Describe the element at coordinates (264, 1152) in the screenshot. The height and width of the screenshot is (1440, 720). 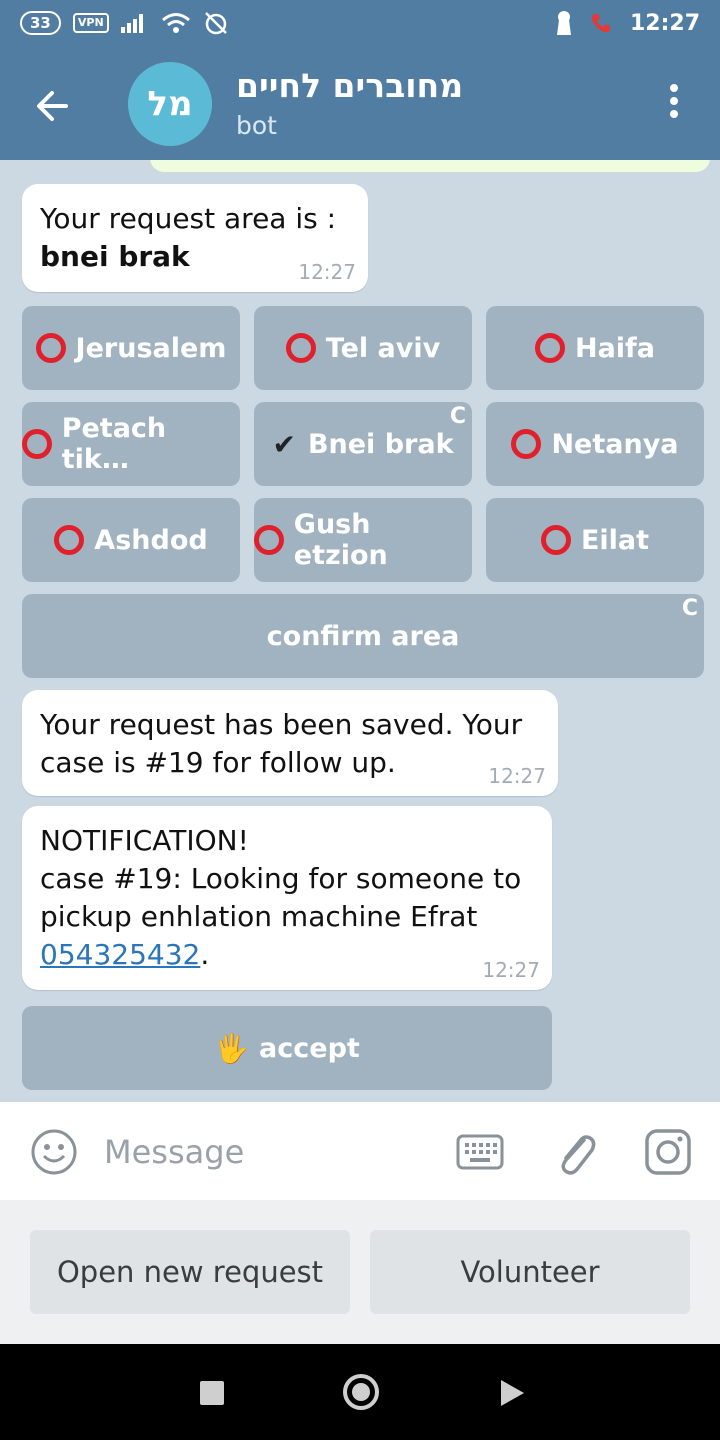
I see `message-input` at that location.